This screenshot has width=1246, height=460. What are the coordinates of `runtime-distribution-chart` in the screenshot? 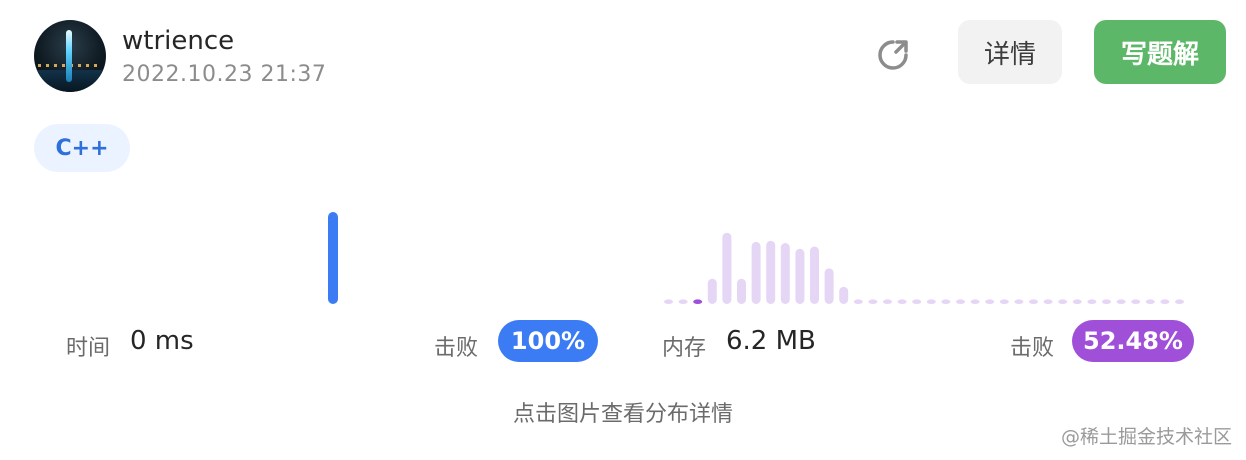 It's located at (325, 255).